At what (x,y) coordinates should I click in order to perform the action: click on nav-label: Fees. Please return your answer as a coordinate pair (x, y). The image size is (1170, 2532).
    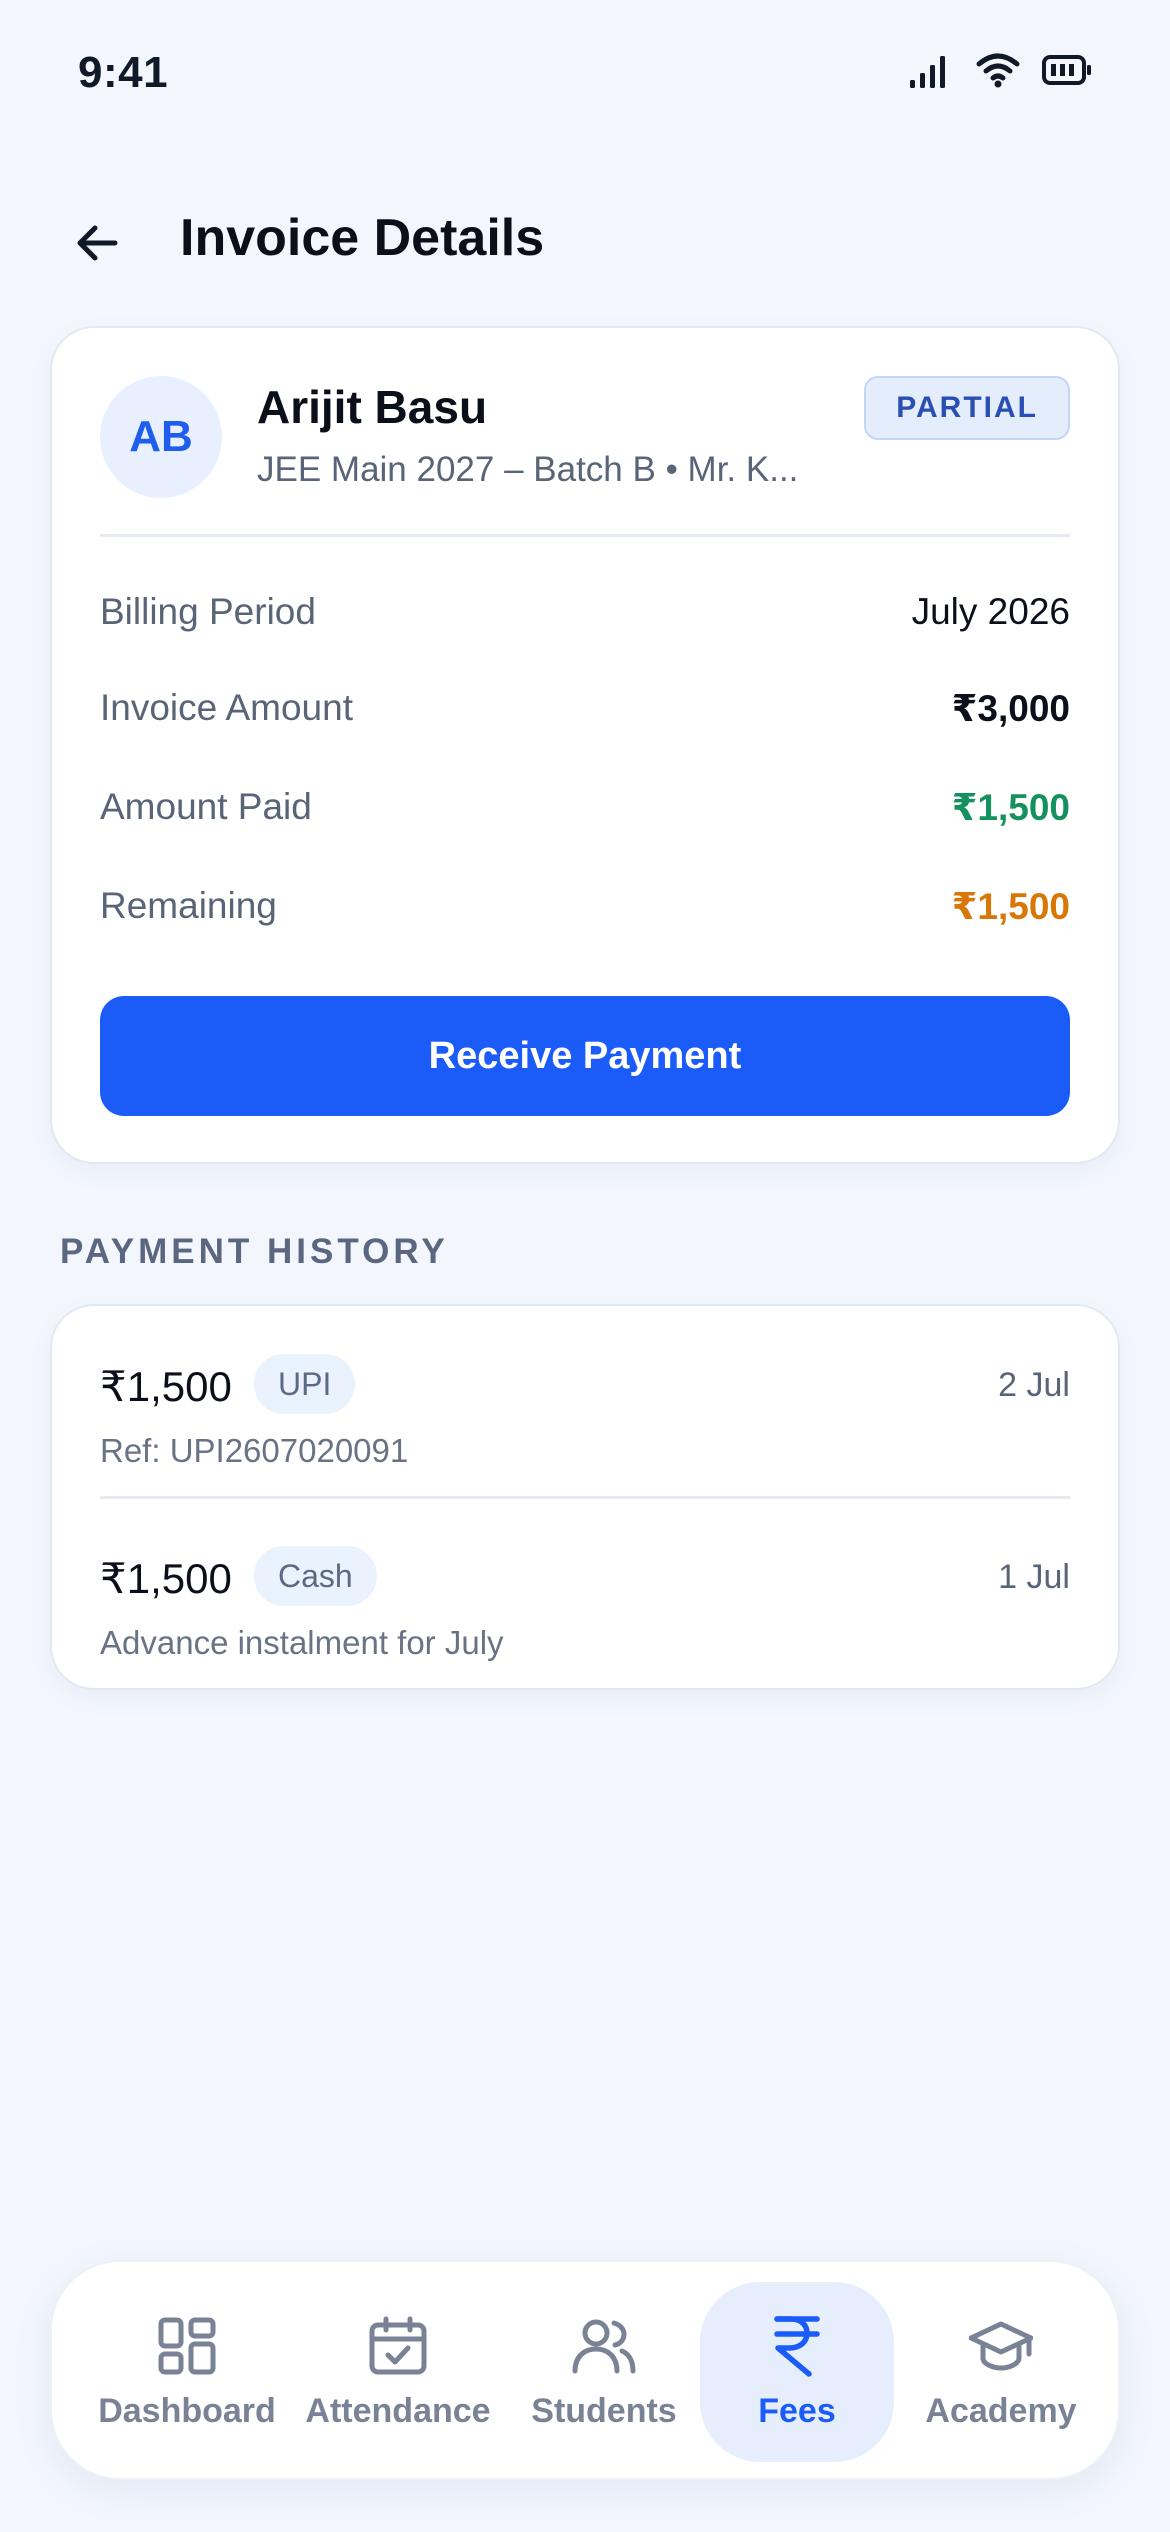
    Looking at the image, I should click on (797, 2410).